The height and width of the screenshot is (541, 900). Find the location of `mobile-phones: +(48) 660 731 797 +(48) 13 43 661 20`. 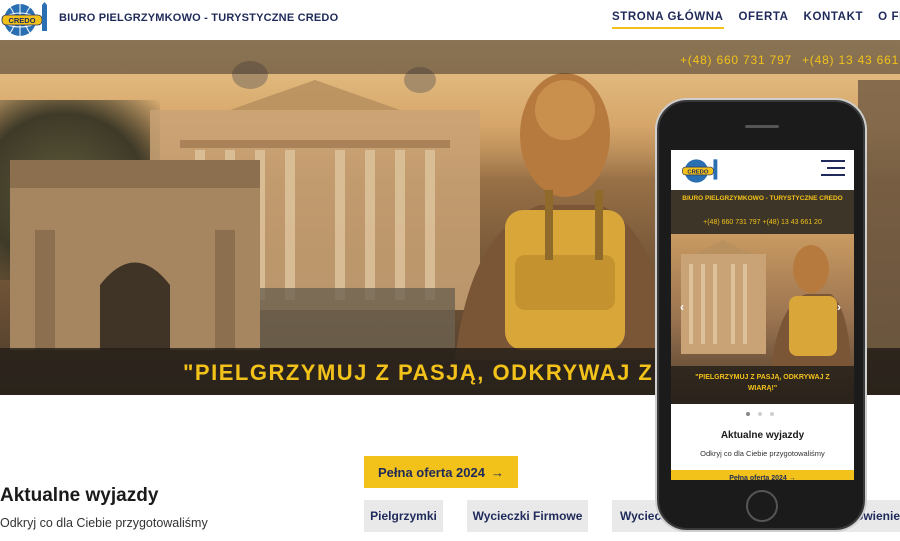

mobile-phones: +(48) 660 731 797 +(48) 13 43 661 20 is located at coordinates (762, 222).